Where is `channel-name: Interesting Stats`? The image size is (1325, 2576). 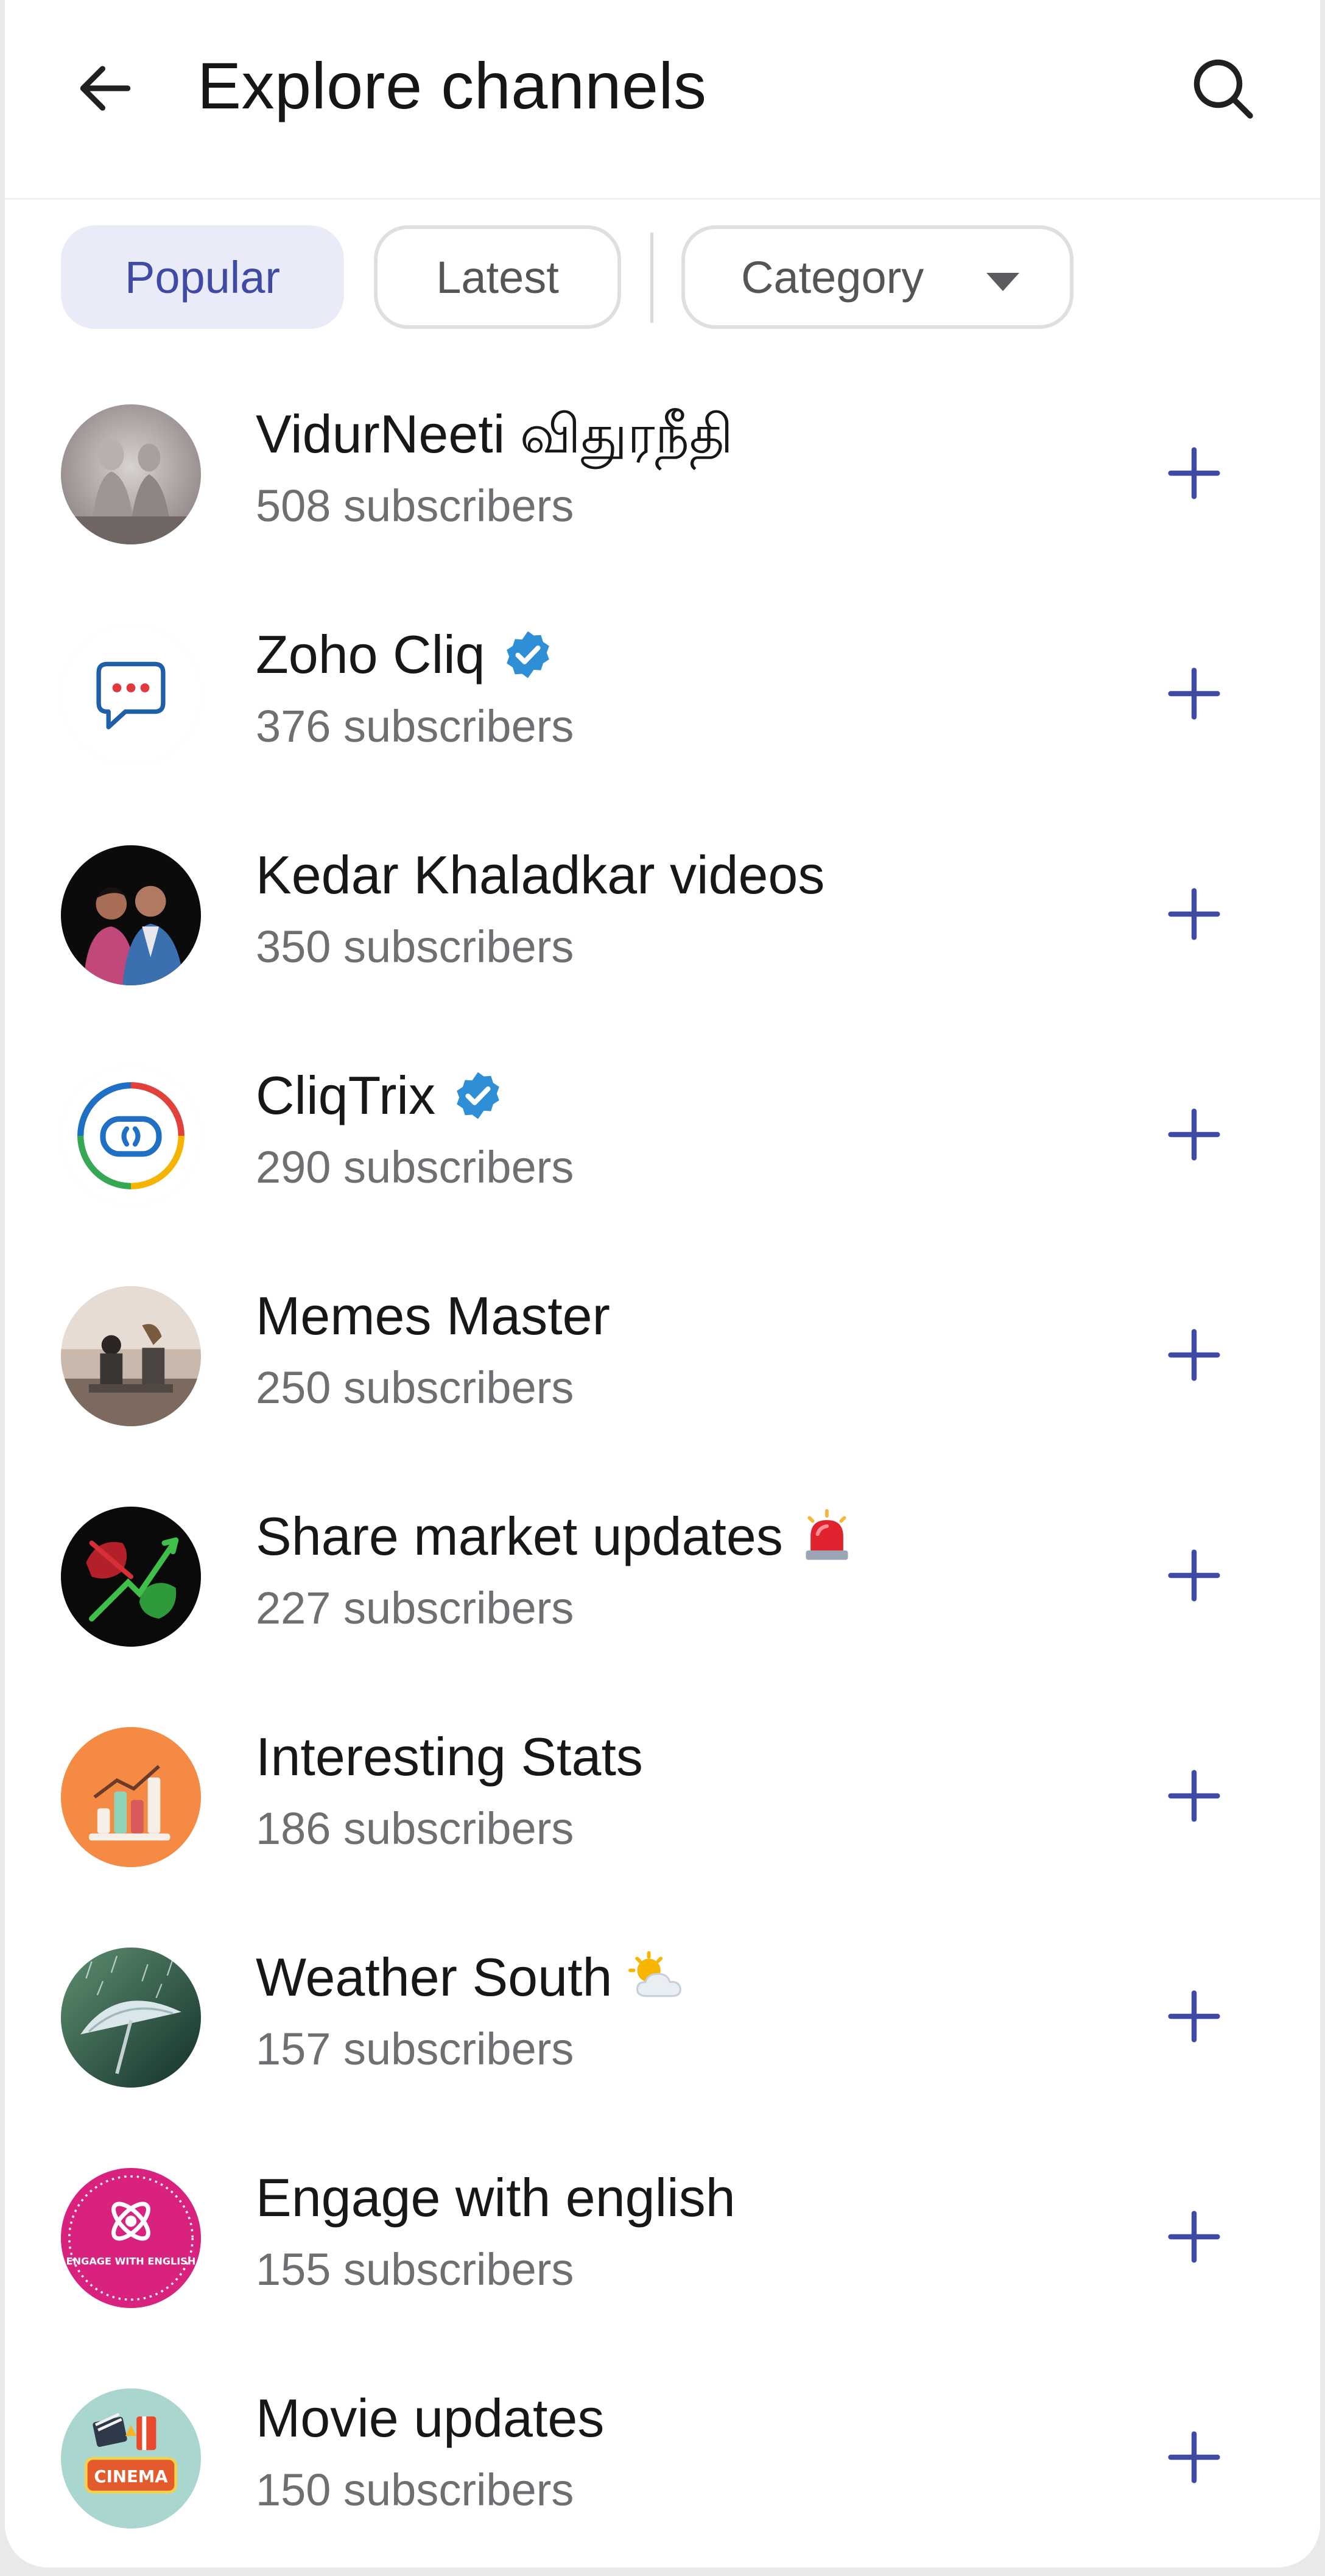
channel-name: Interesting Stats is located at coordinates (449, 1756).